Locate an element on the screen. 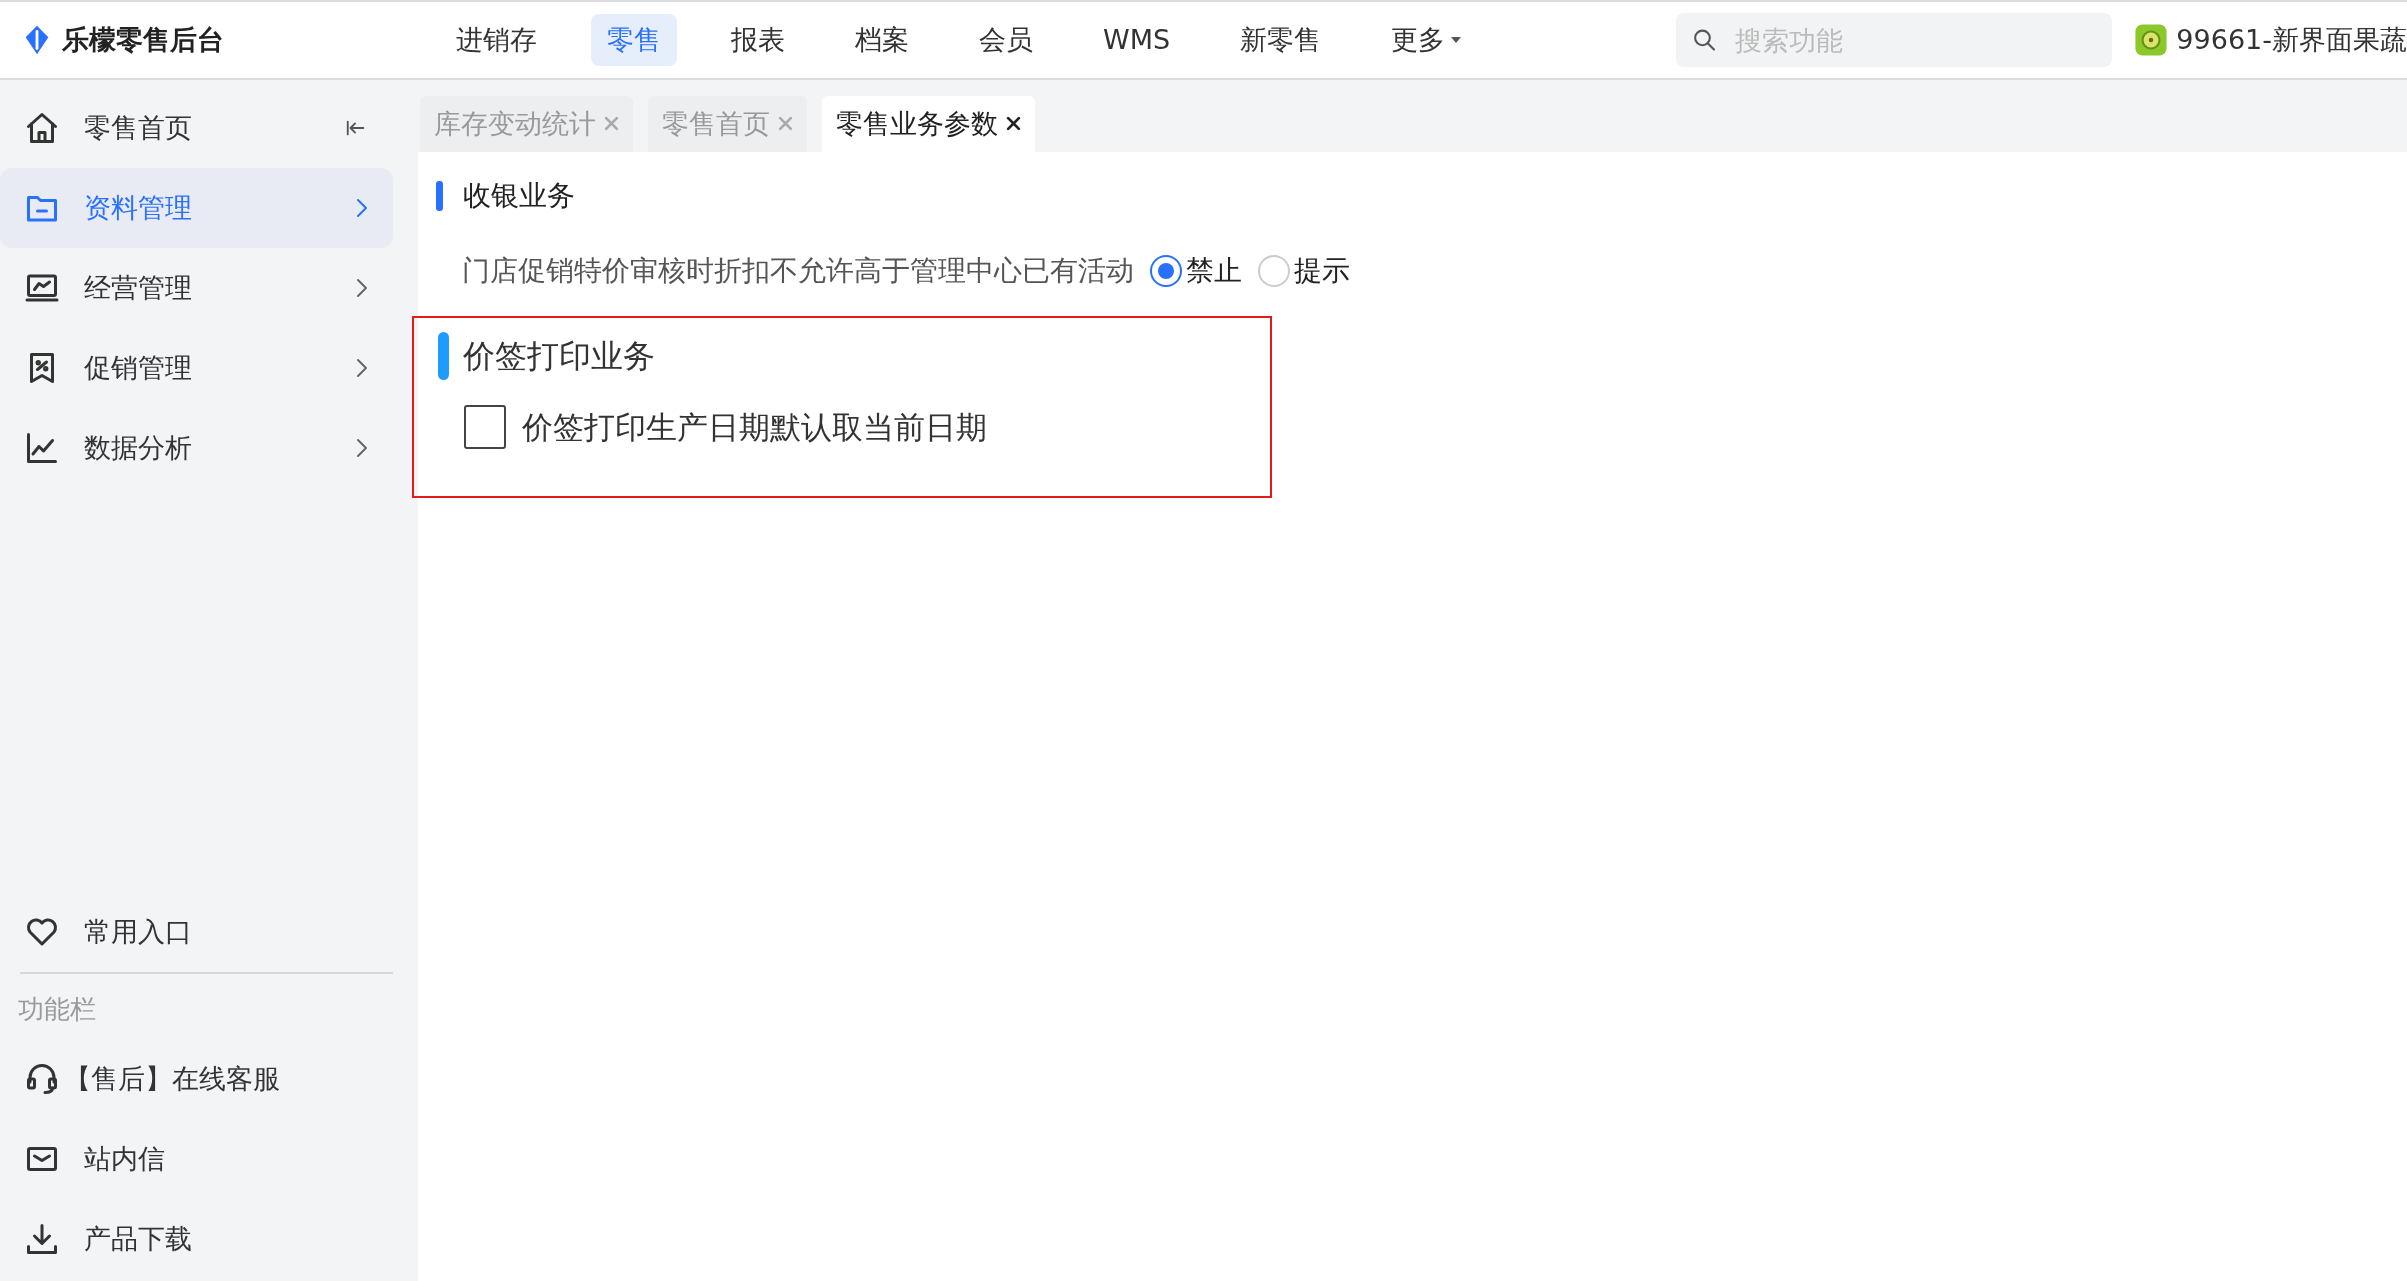  nav-tab: 报表 is located at coordinates (758, 40).